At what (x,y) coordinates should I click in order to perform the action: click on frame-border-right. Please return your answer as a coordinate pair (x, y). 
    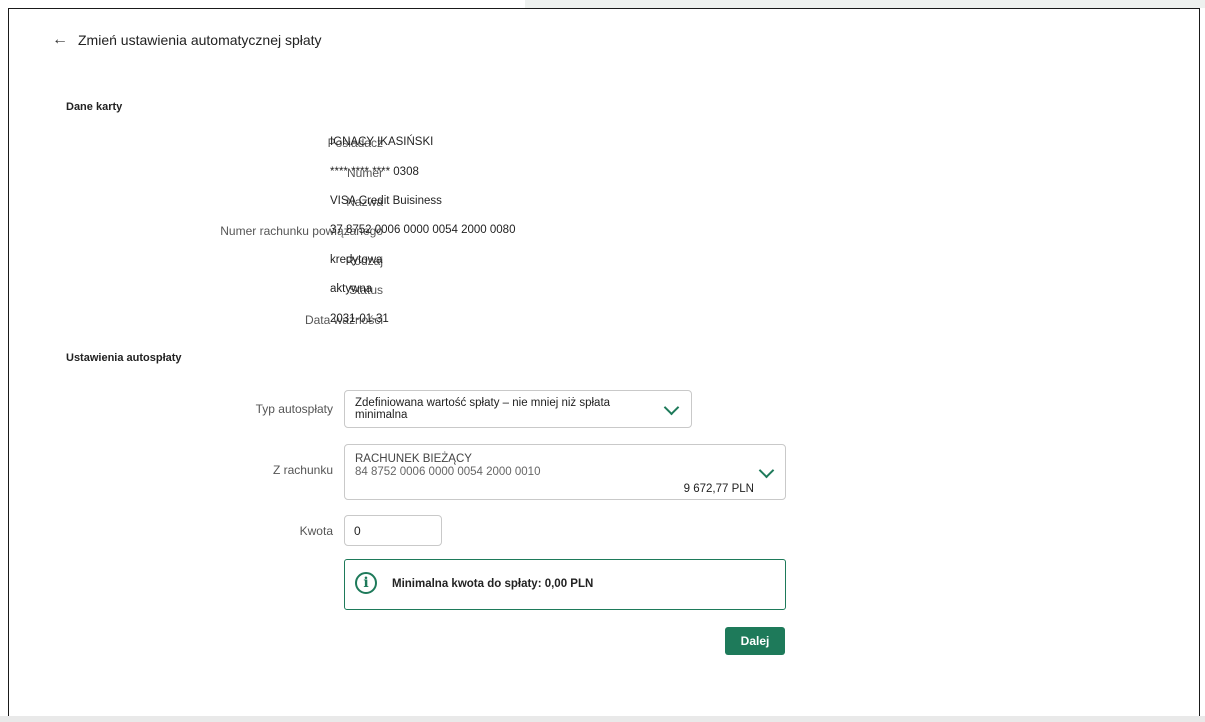
    Looking at the image, I should click on (1199, 365).